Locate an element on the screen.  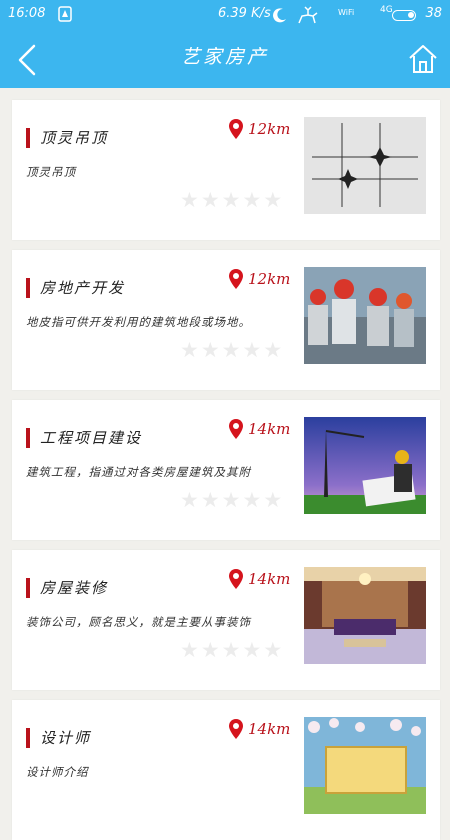
listing-description: 顶灵吊顶 is located at coordinates (51, 172).